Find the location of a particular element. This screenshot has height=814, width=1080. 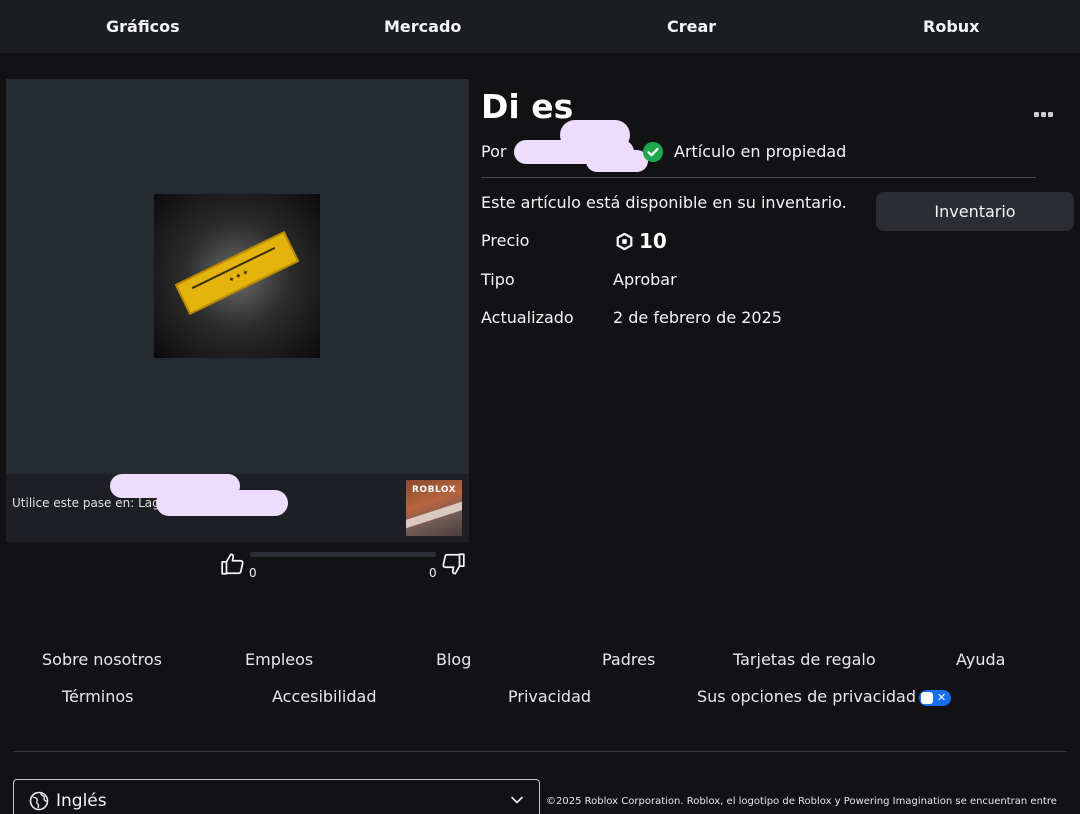

divider is located at coordinates (758, 177).